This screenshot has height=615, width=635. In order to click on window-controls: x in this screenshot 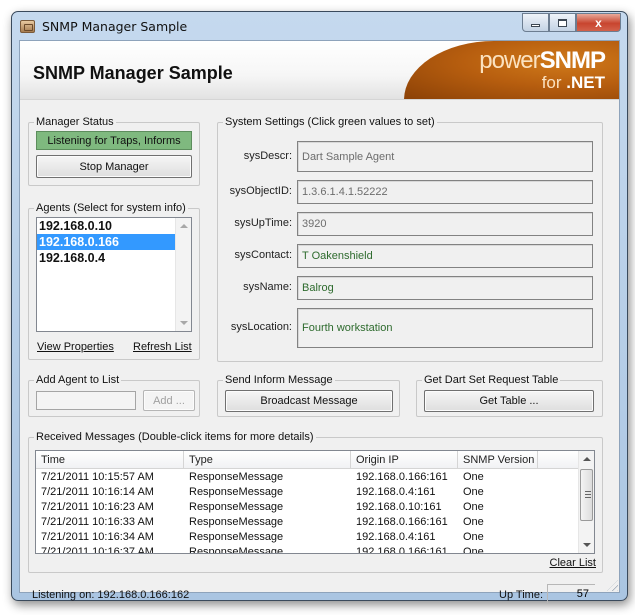, I will do `click(571, 22)`.